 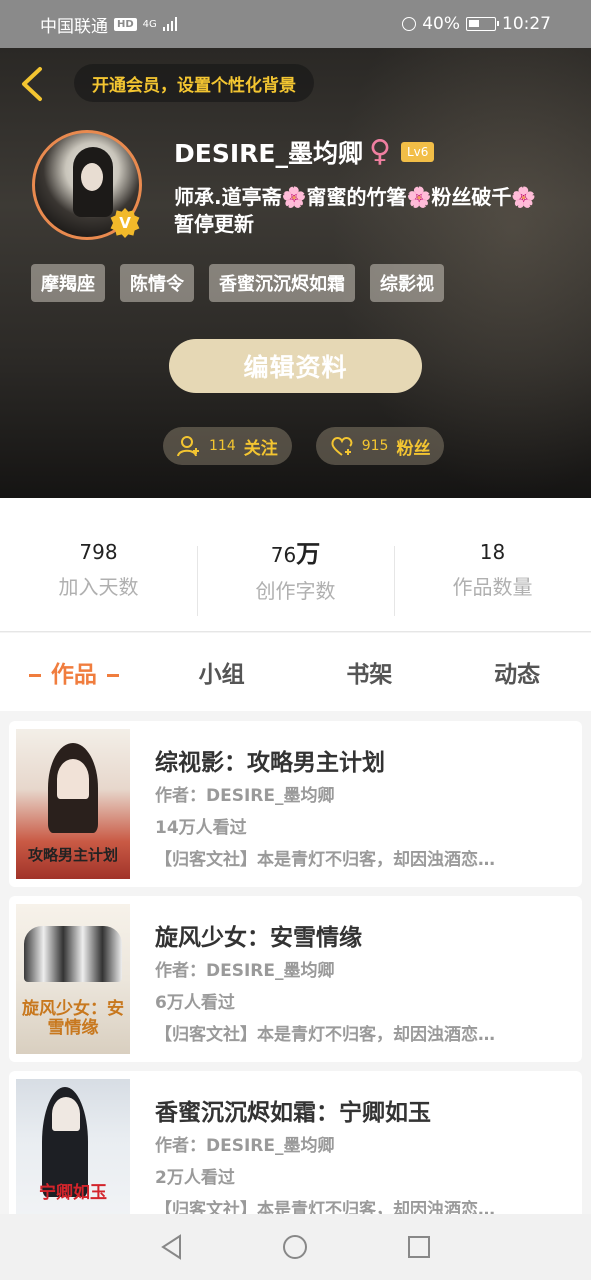 I want to click on stat-works-count: 18 作品数量, so click(x=492, y=564).